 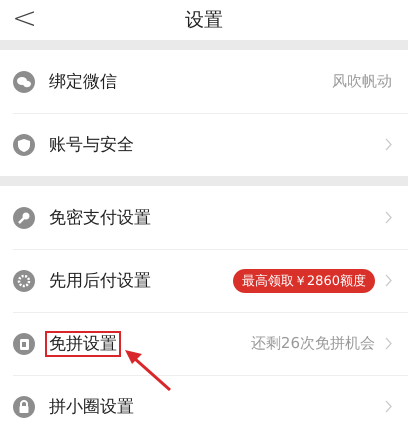 I want to click on setting-label: 绑定微信, so click(x=83, y=81).